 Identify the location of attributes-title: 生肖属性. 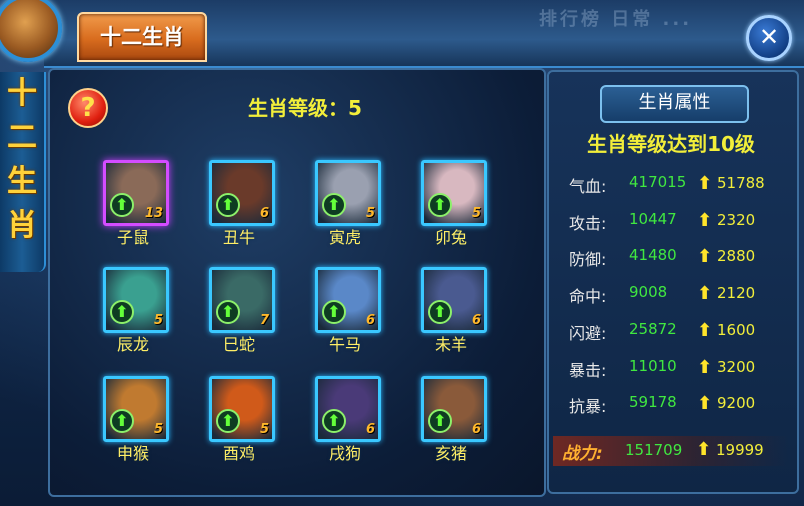
(674, 102).